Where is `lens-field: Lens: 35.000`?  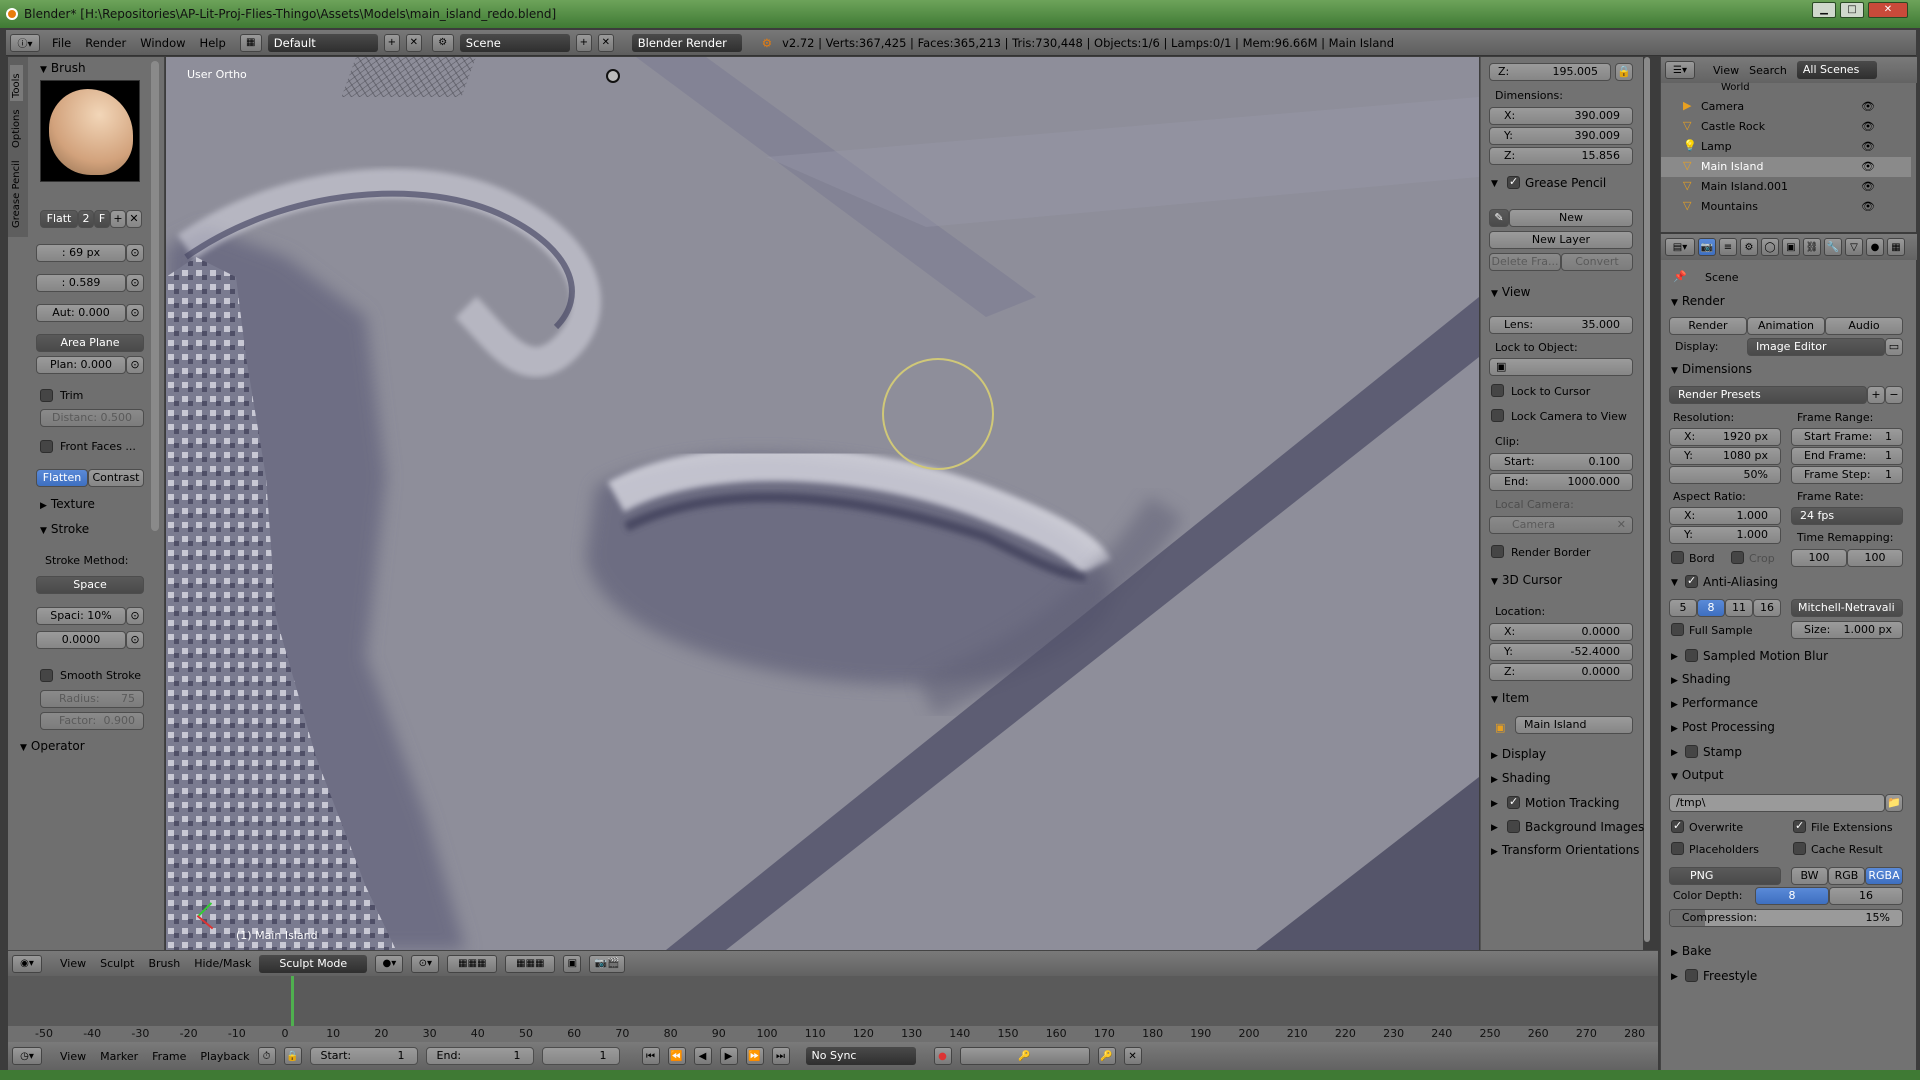
lens-field: Lens: 35.000 is located at coordinates (1561, 325).